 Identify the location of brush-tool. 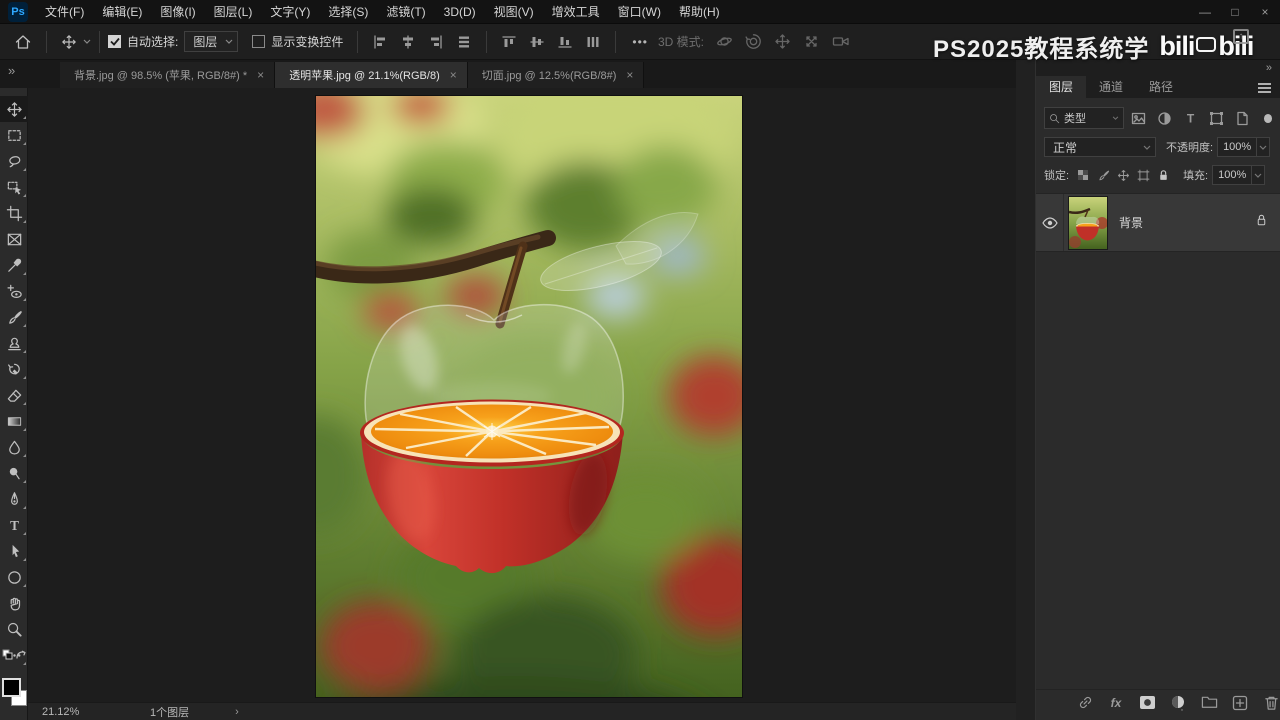
(14, 317).